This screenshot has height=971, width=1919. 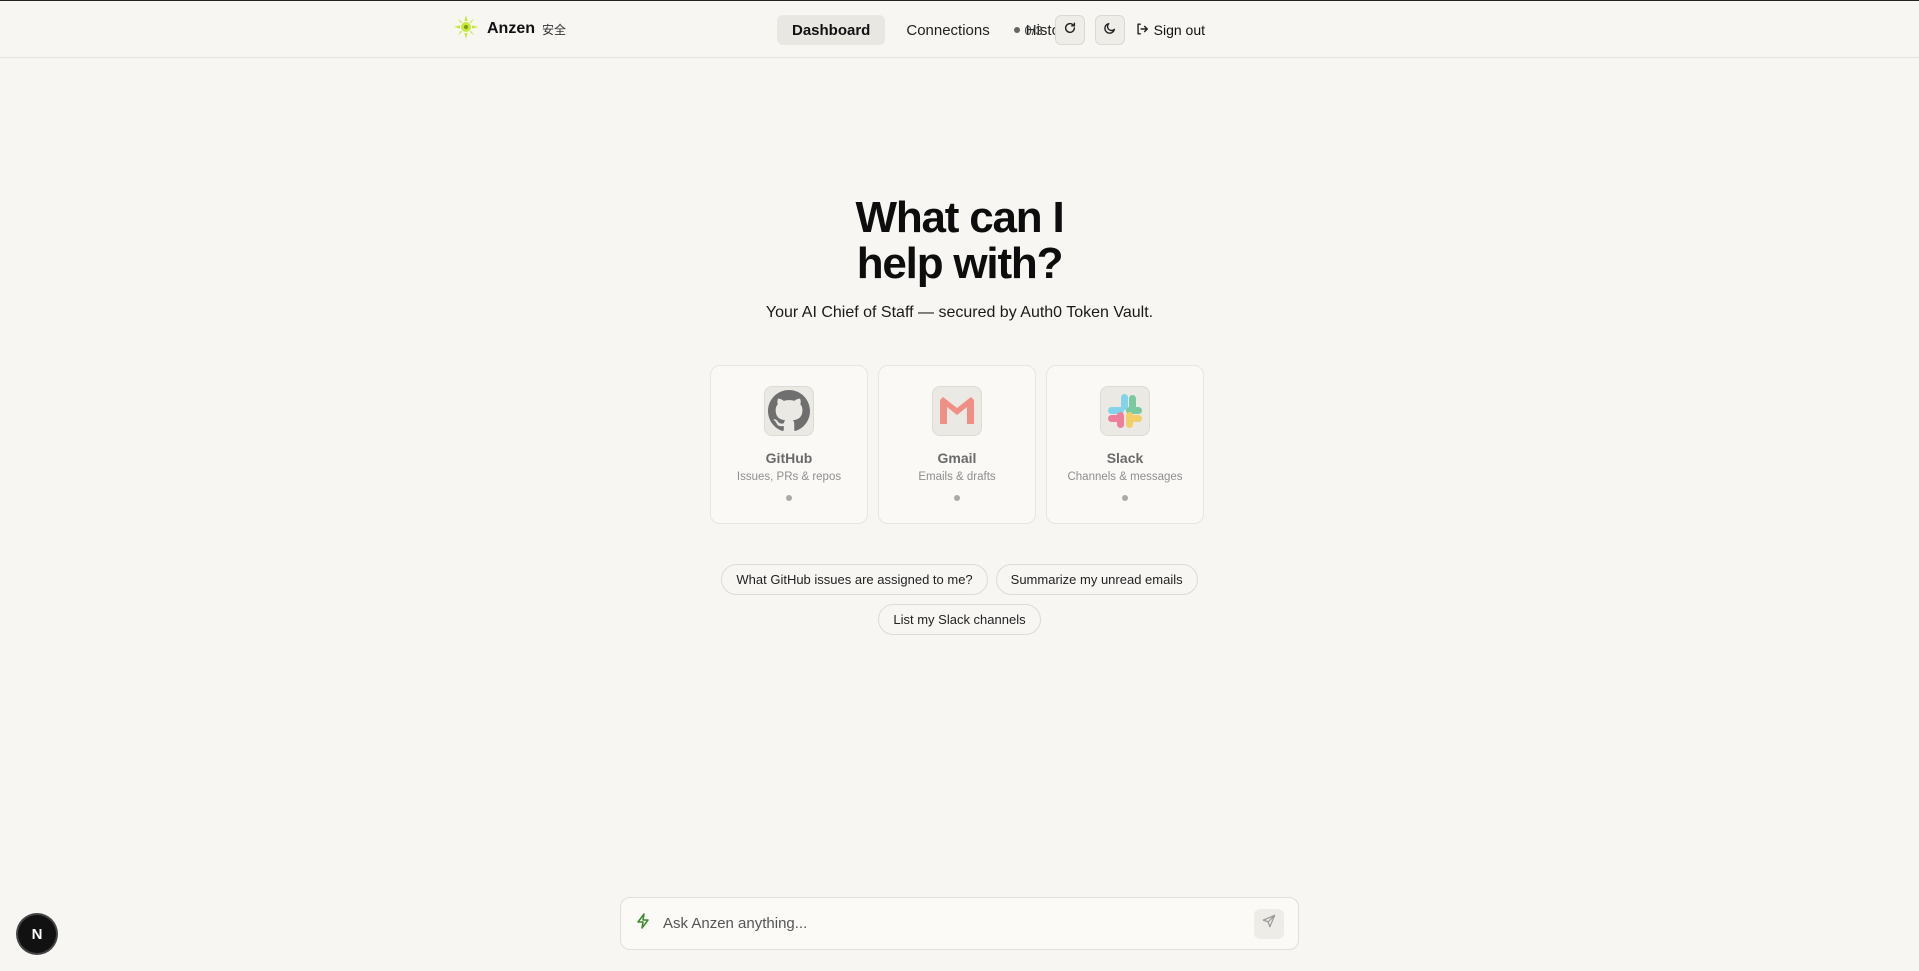 I want to click on sign-out-label: Sign out, so click(x=1179, y=30).